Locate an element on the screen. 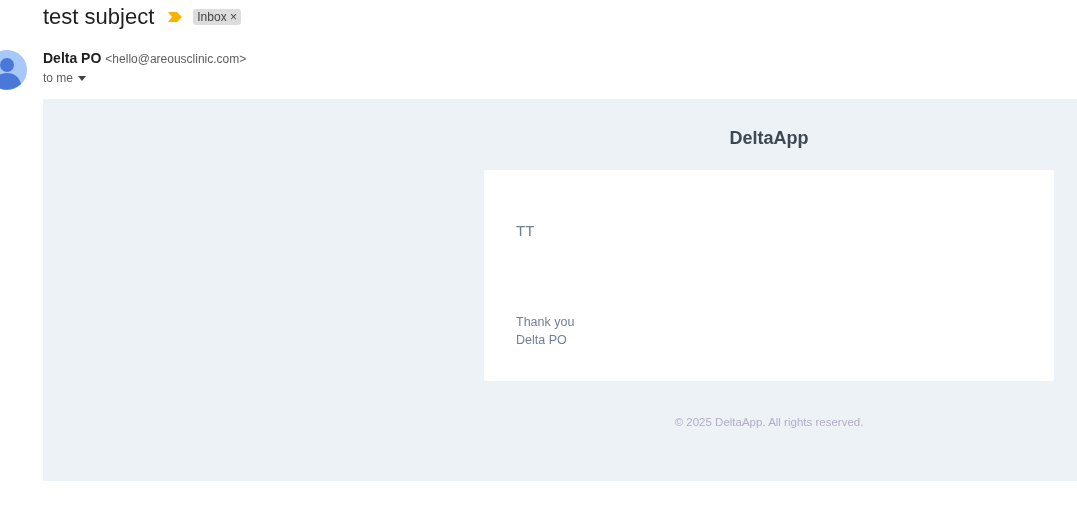  brand-title: DeltaApp is located at coordinates (769, 138).